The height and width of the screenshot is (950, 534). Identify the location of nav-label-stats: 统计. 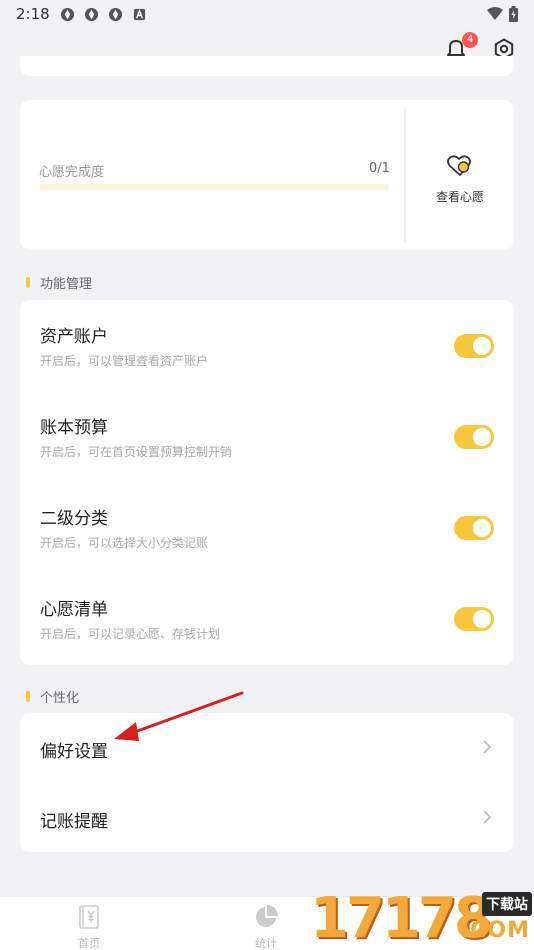
(266, 943).